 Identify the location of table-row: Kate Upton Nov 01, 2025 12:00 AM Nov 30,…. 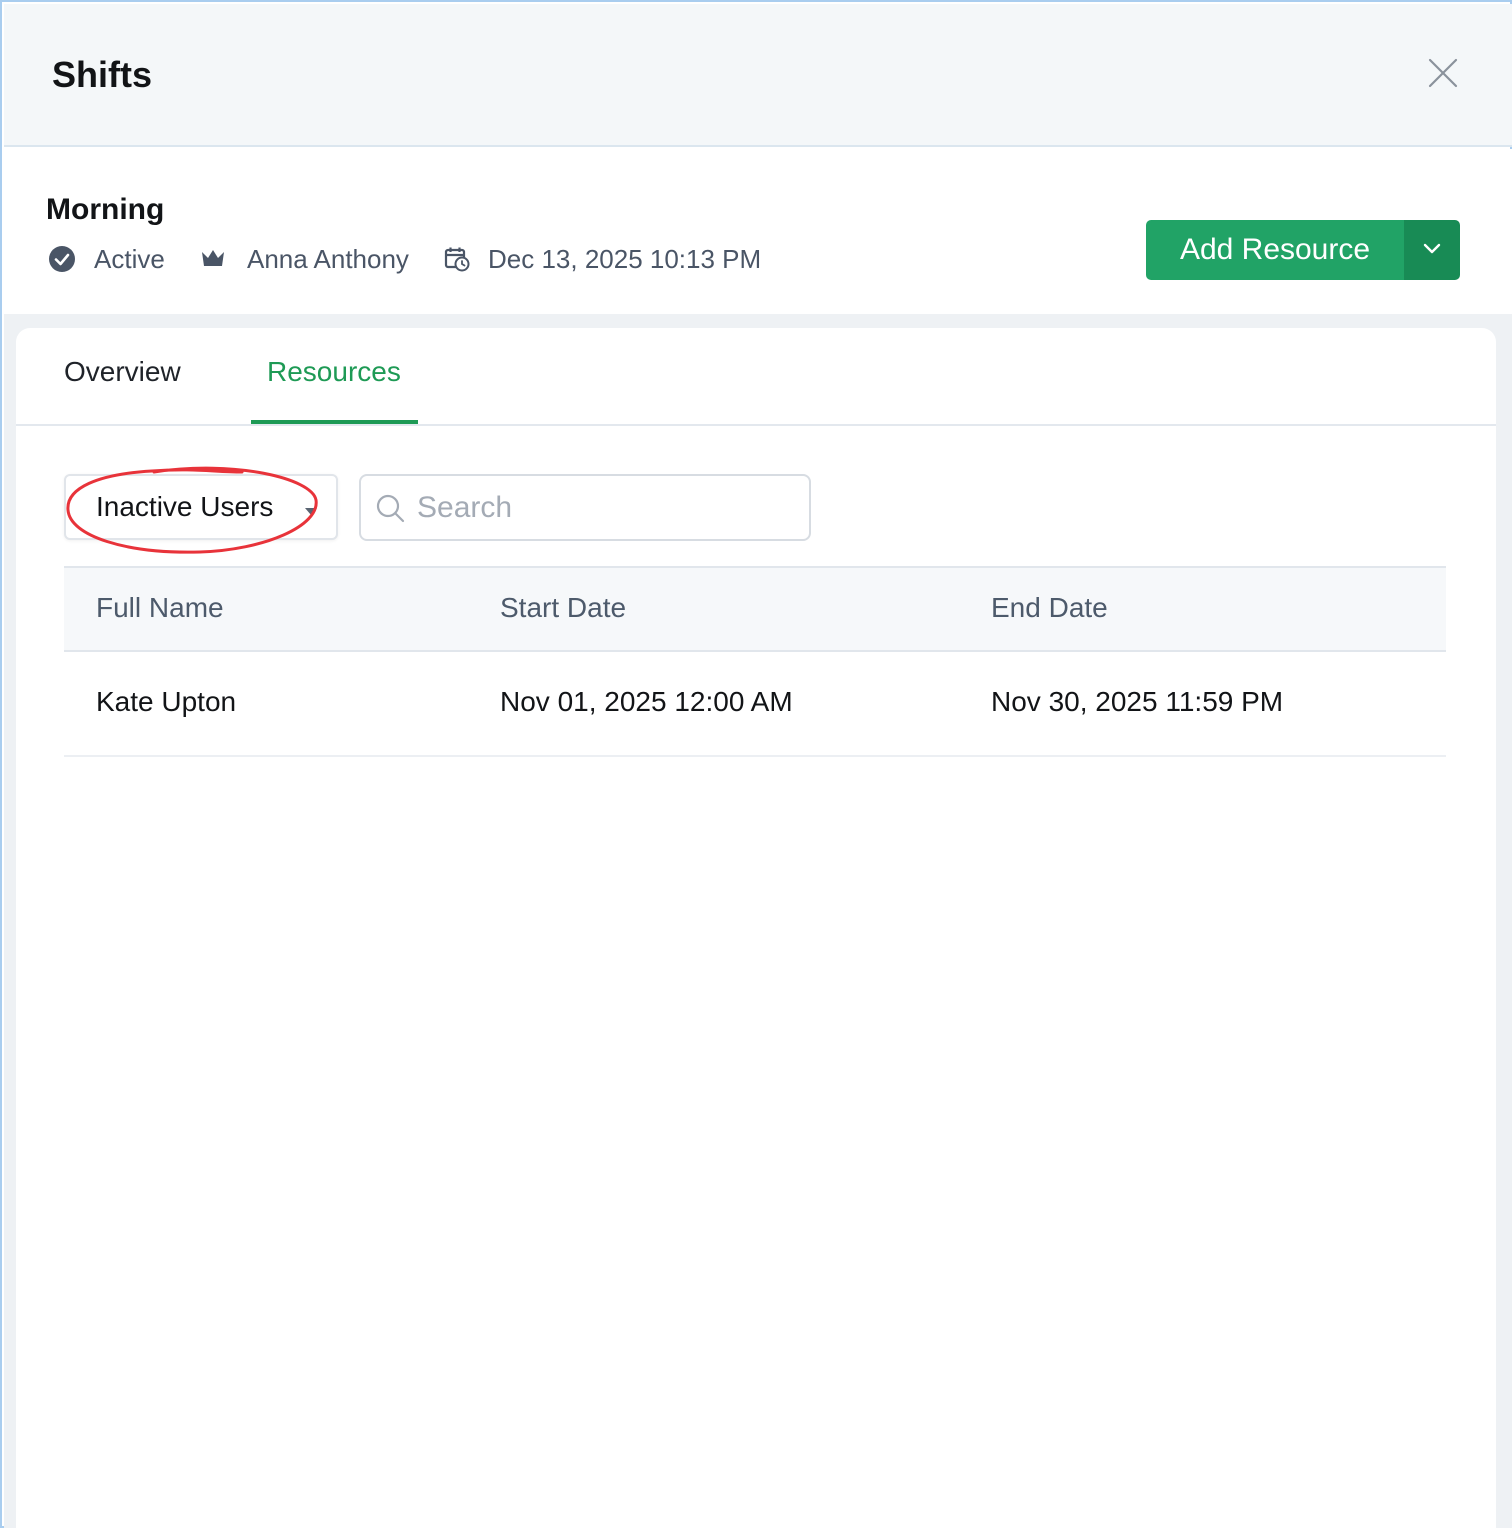
(755, 704).